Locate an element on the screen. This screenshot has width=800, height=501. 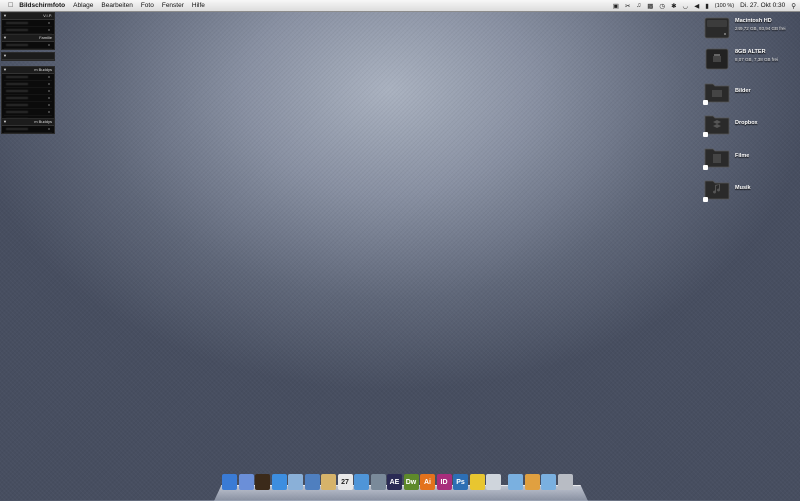
dock-notes-icon is located at coordinates (328, 482).